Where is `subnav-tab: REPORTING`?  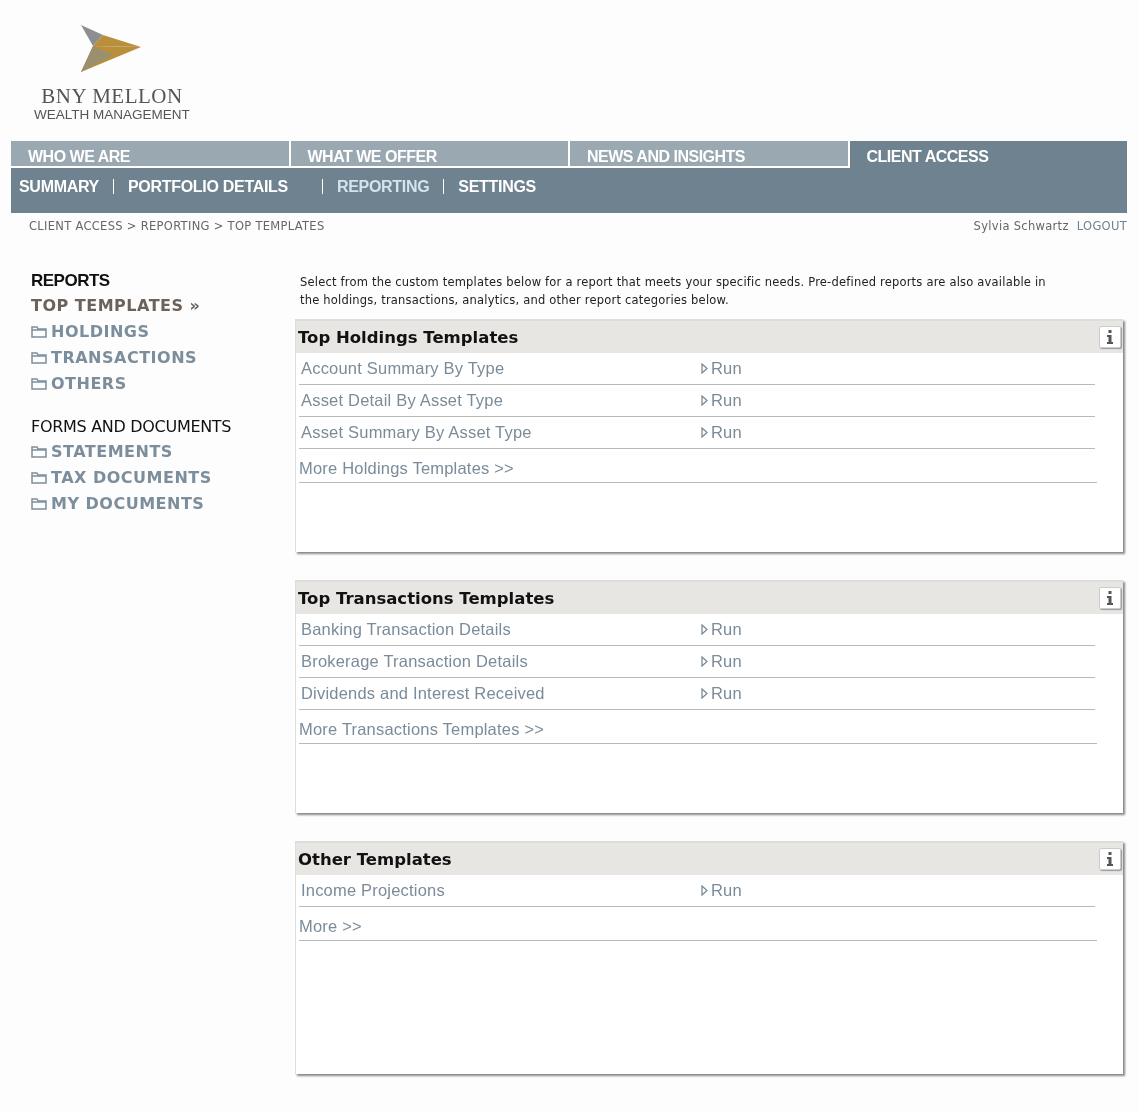
subnav-tab: REPORTING is located at coordinates (388, 190).